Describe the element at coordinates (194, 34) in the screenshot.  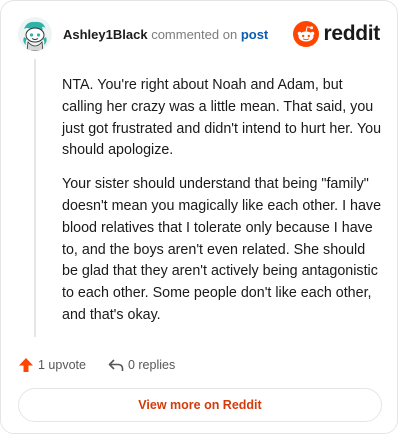
I see `action-text: commented on` at that location.